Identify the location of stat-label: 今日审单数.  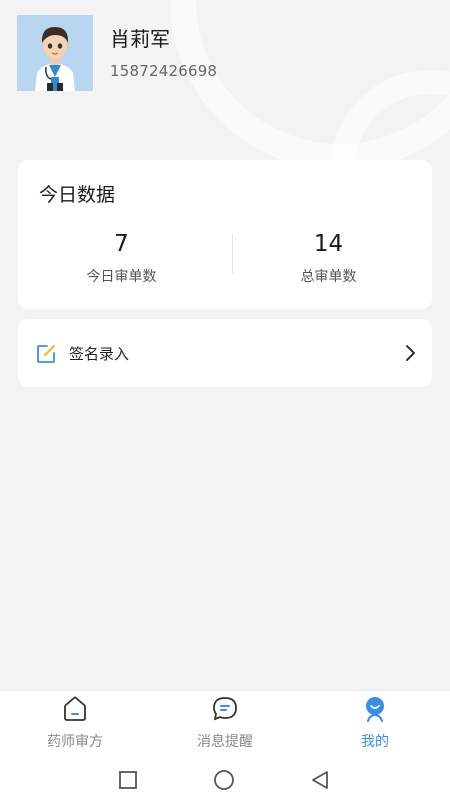
(121, 277).